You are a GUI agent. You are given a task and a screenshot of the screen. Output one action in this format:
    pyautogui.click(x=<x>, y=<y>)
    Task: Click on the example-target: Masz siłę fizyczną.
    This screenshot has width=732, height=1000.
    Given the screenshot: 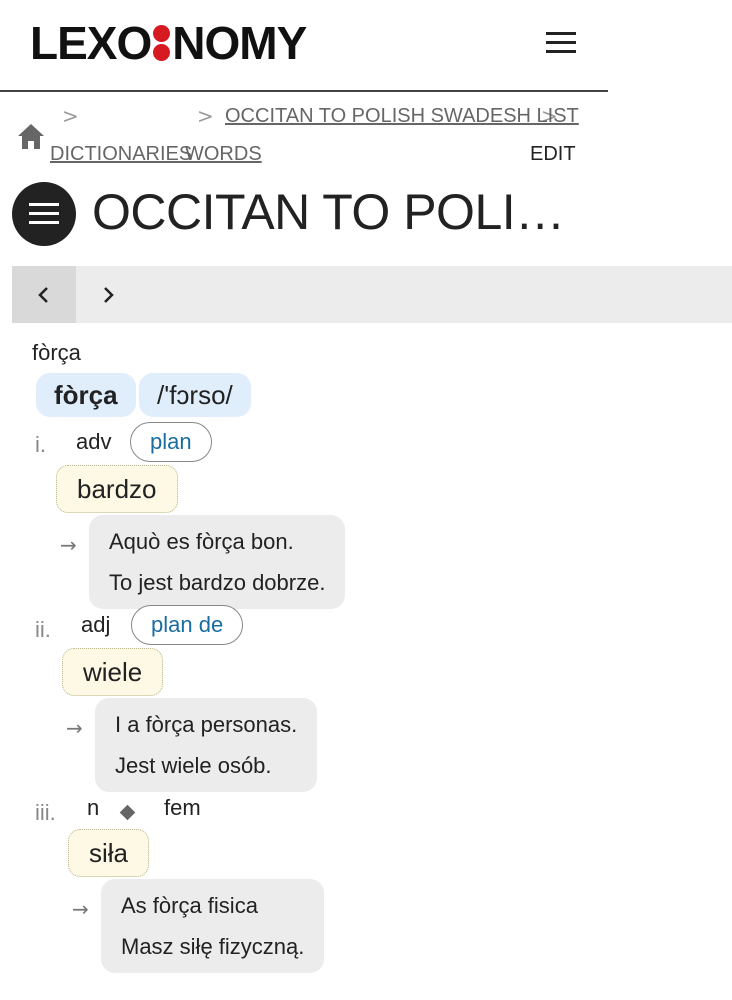 What is the action you would take?
    pyautogui.click(x=213, y=946)
    